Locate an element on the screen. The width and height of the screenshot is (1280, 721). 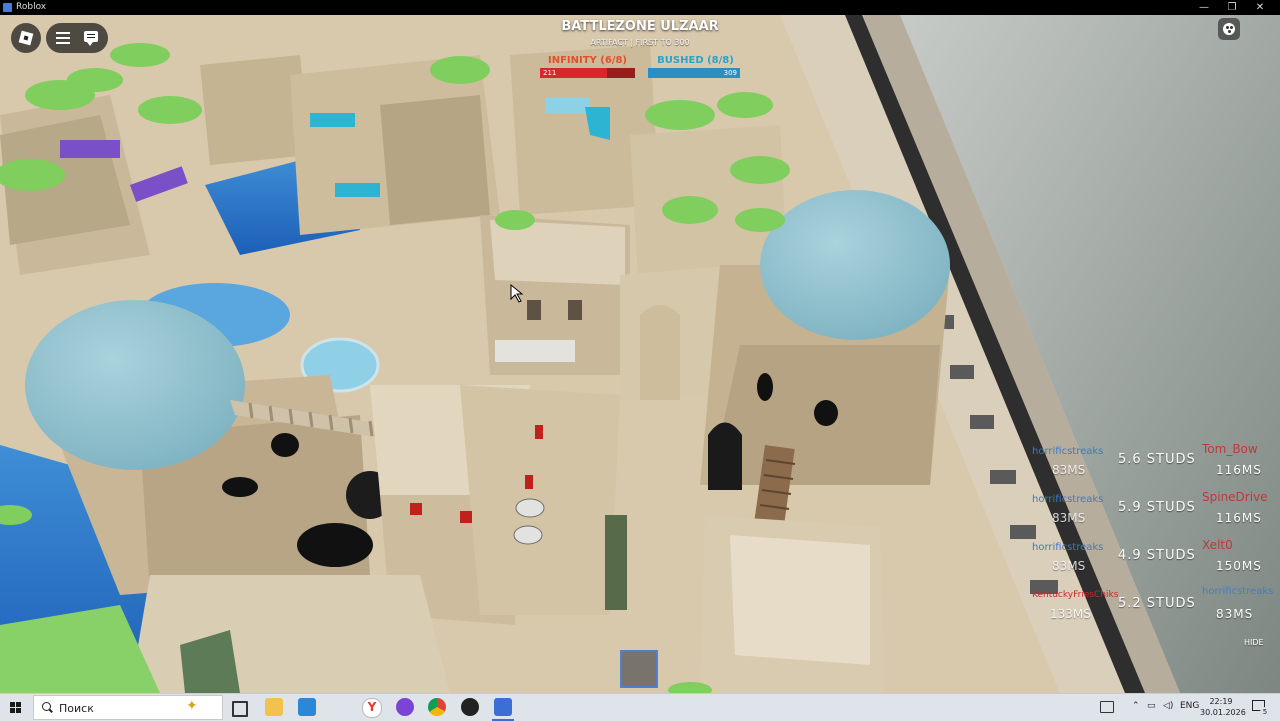
windows-start-icon is located at coordinates (15, 707).